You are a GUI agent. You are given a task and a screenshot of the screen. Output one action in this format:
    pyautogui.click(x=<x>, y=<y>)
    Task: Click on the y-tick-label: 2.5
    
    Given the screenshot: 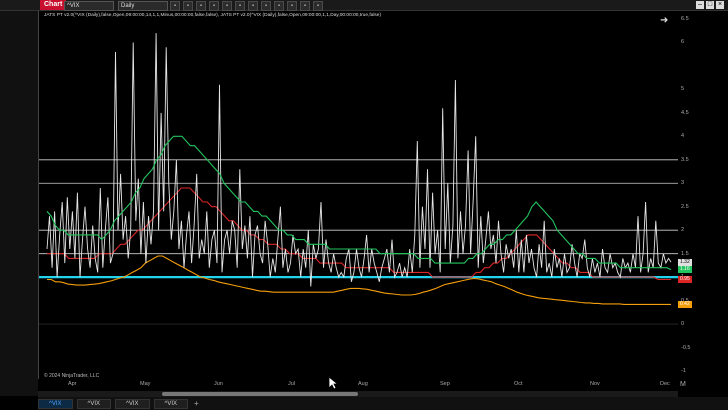 What is the action you would take?
    pyautogui.click(x=685, y=206)
    